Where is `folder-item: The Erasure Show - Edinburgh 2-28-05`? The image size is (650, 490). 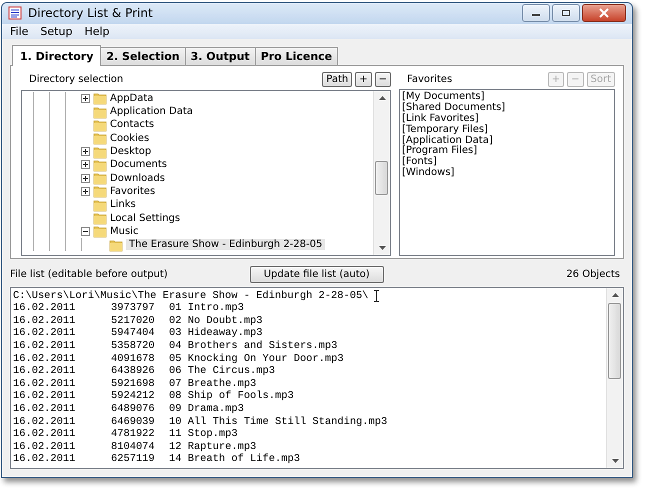 folder-item: The Erasure Show - Edinburgh 2-28-05 is located at coordinates (226, 244).